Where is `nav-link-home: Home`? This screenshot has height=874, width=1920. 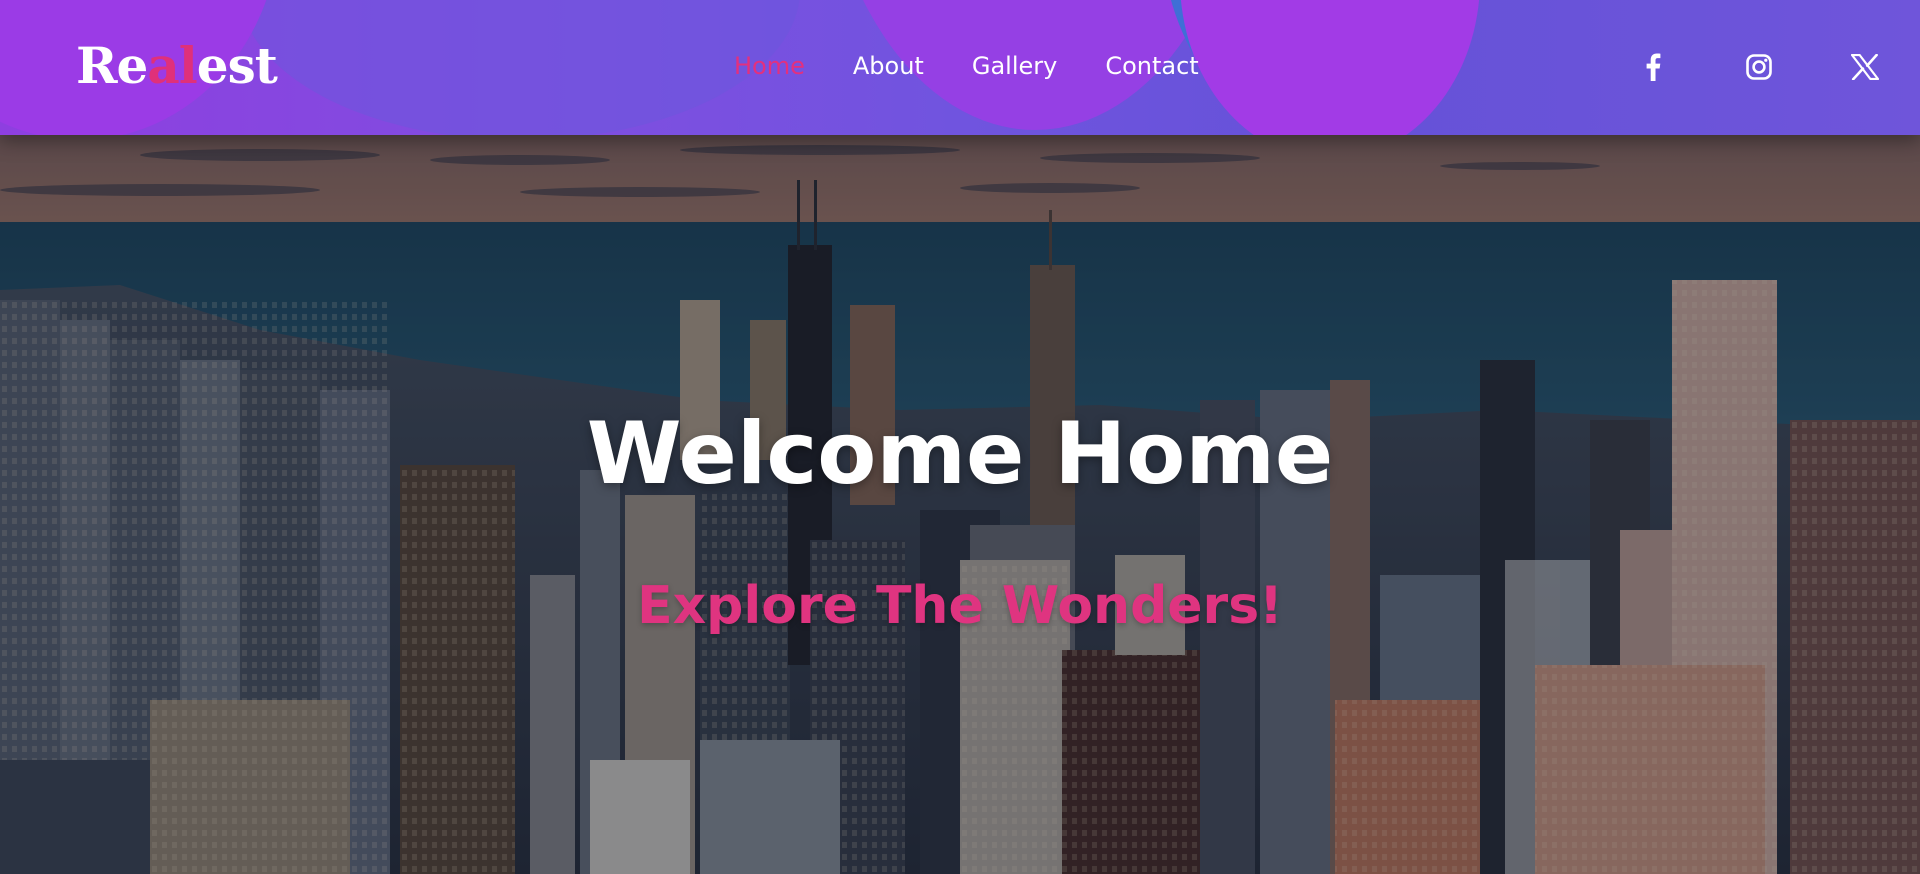
nav-link-home: Home is located at coordinates (769, 66).